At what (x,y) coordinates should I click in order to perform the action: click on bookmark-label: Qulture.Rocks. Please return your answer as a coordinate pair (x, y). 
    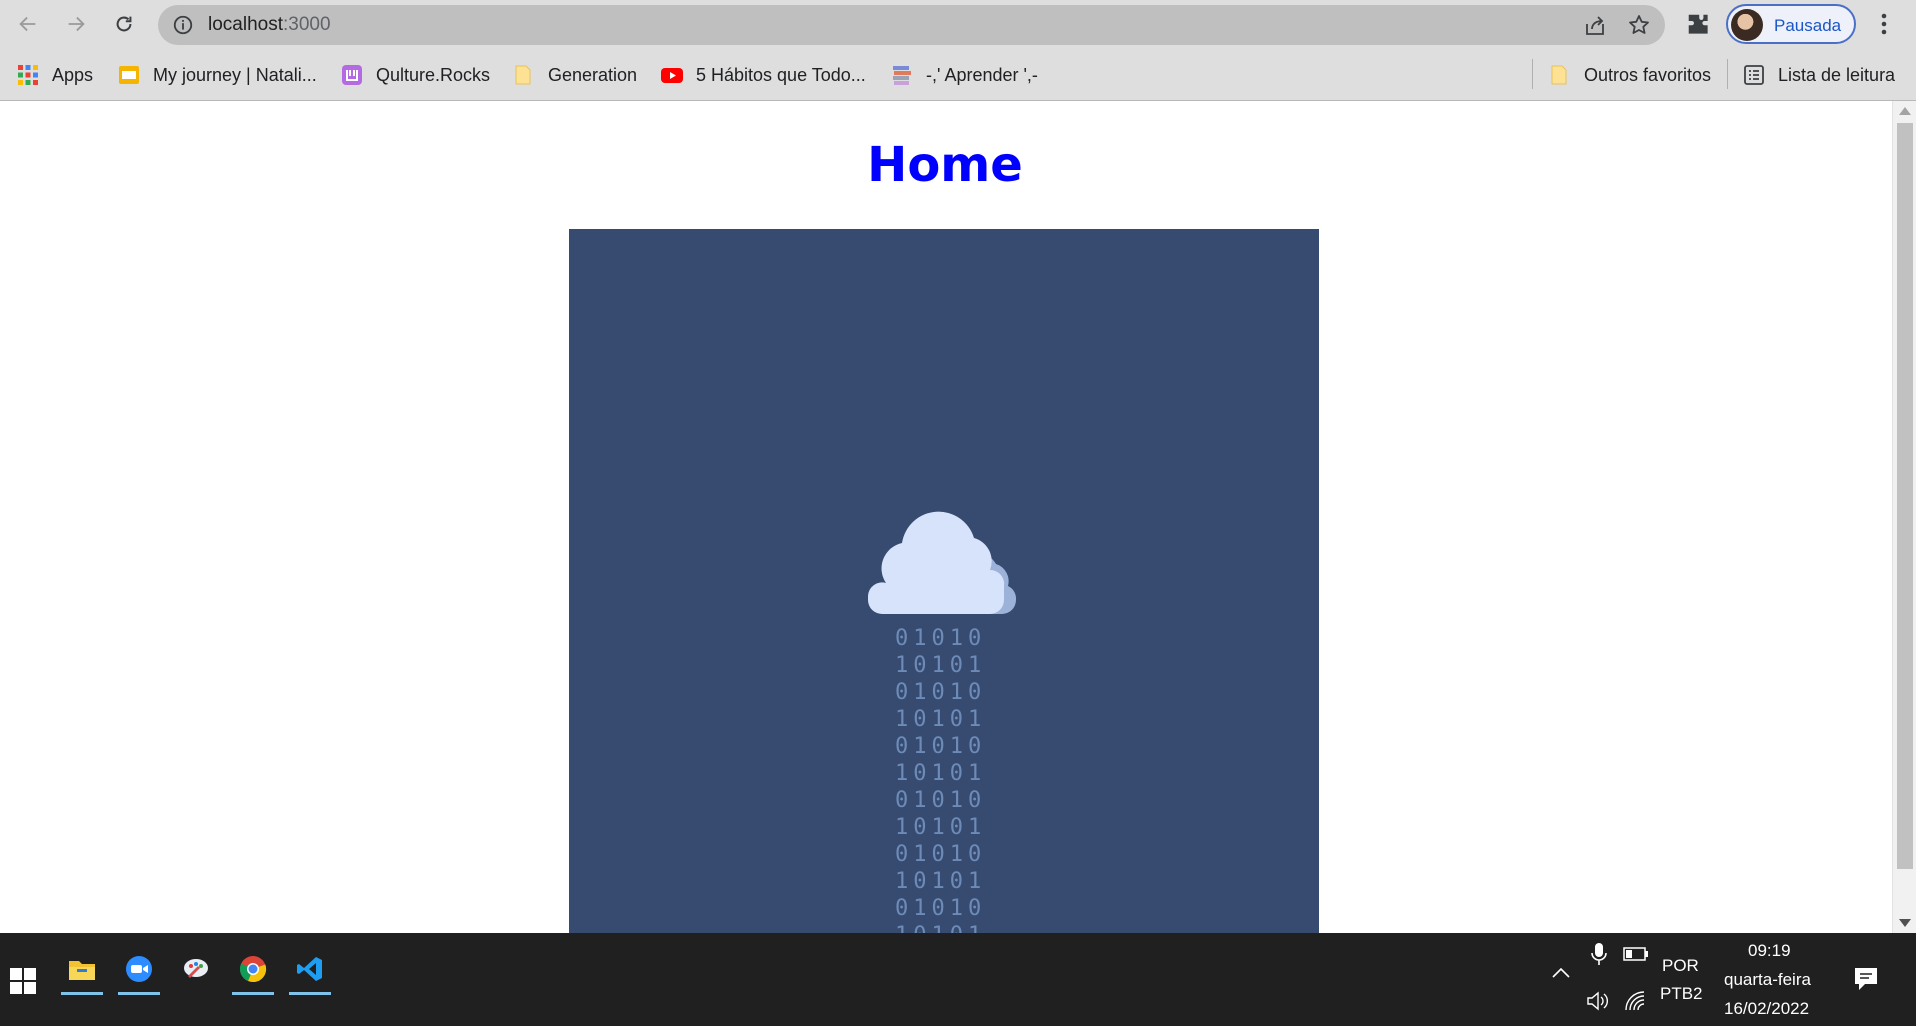
    Looking at the image, I should click on (433, 74).